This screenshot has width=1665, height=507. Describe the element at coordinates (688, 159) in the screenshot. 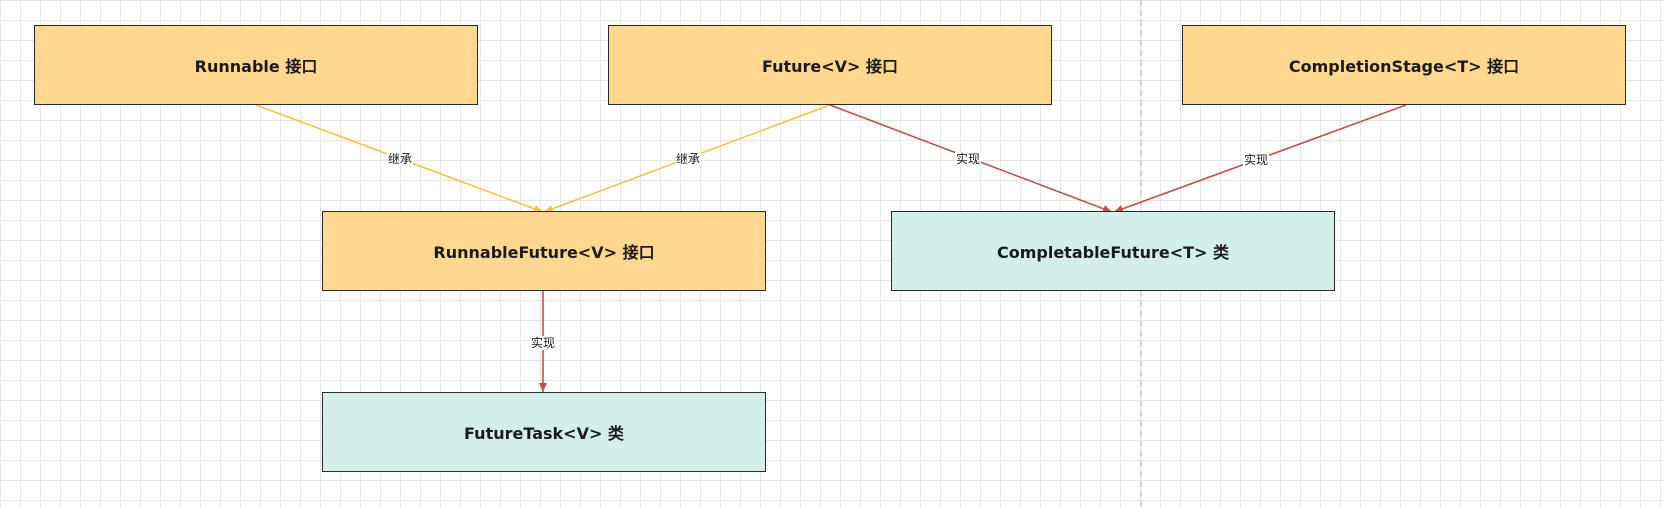

I see `edge-label-future-extends: 继承` at that location.